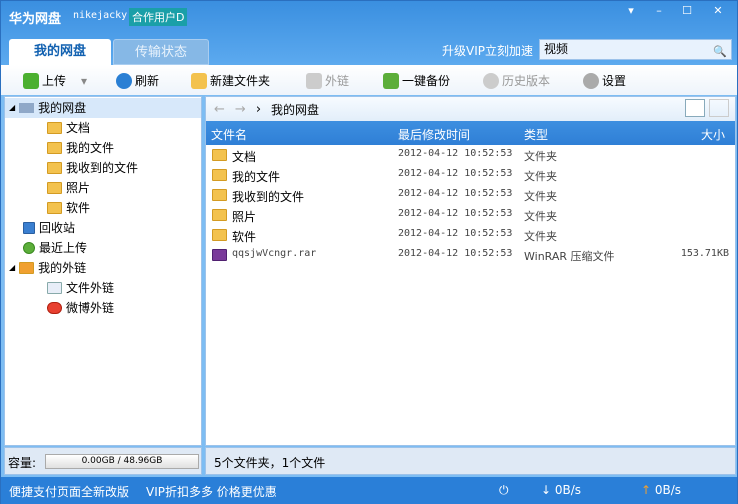 The height and width of the screenshot is (504, 738). What do you see at coordinates (103, 108) in the screenshot?
I see `tree-my-disk: ◢ 我的网盘` at bounding box center [103, 108].